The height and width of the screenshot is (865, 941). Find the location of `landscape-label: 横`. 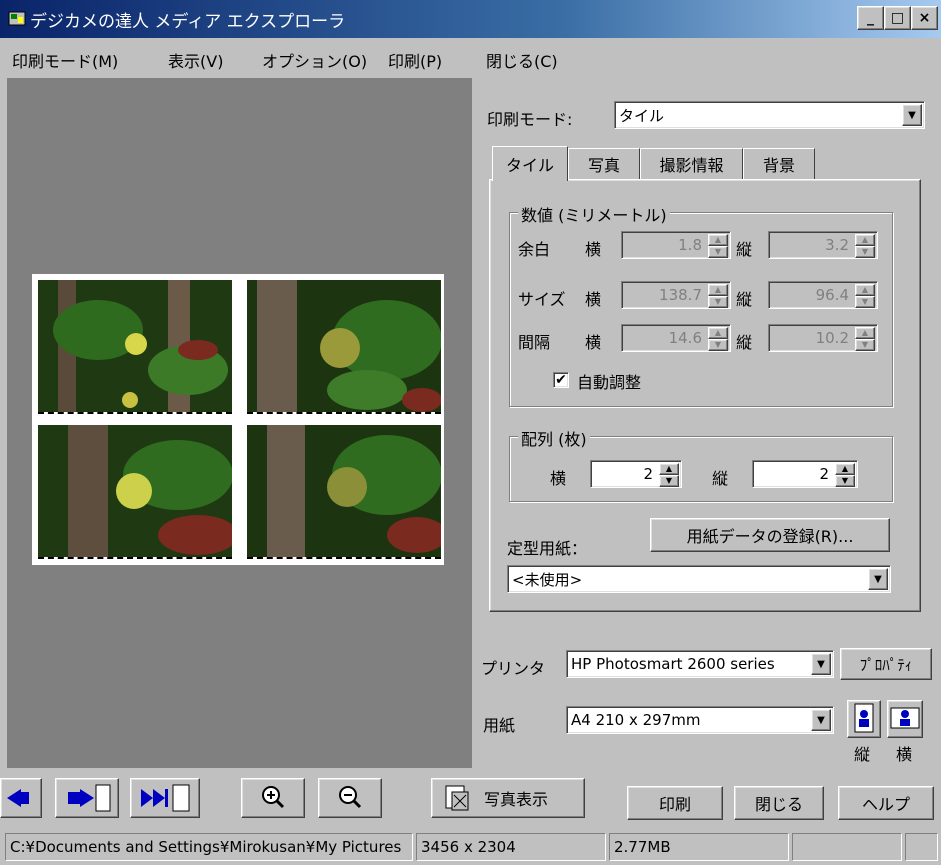

landscape-label: 横 is located at coordinates (904, 754).